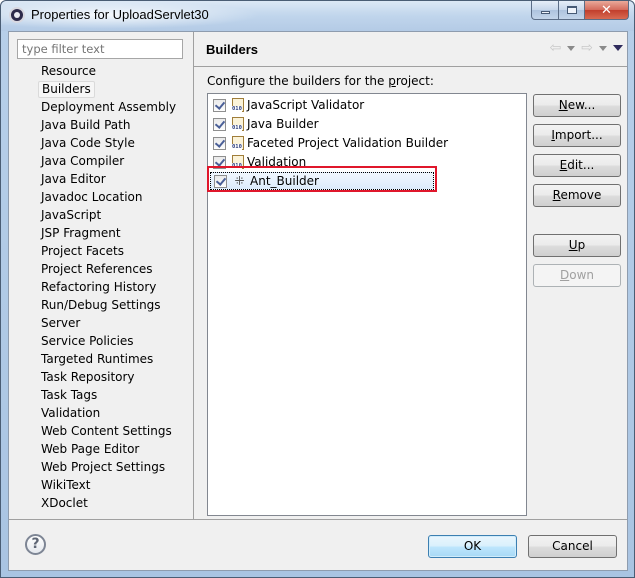 The image size is (635, 578). Describe the element at coordinates (70, 413) in the screenshot. I see `nav-item-validation: Validation` at that location.